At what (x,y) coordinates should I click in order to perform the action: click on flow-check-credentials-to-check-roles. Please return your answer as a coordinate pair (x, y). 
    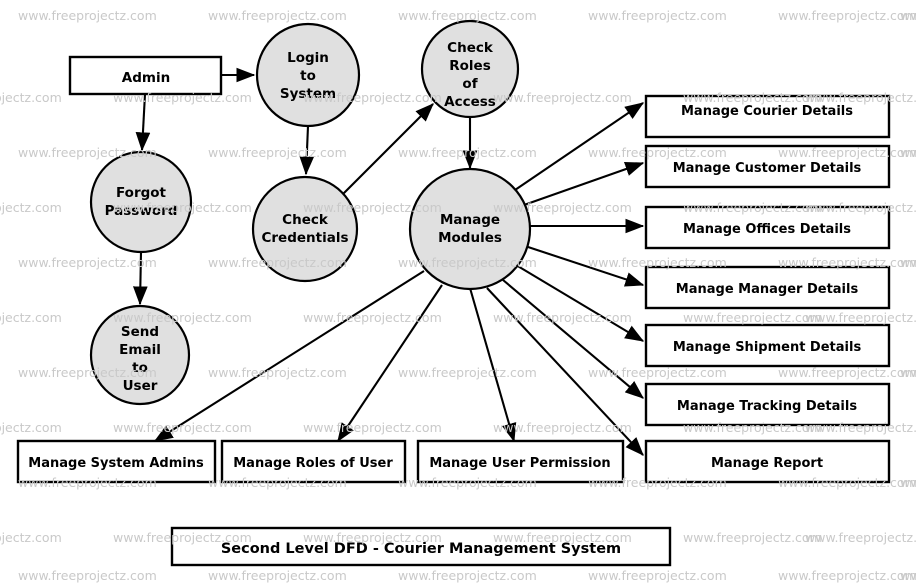
    Looking at the image, I should click on (387, 150).